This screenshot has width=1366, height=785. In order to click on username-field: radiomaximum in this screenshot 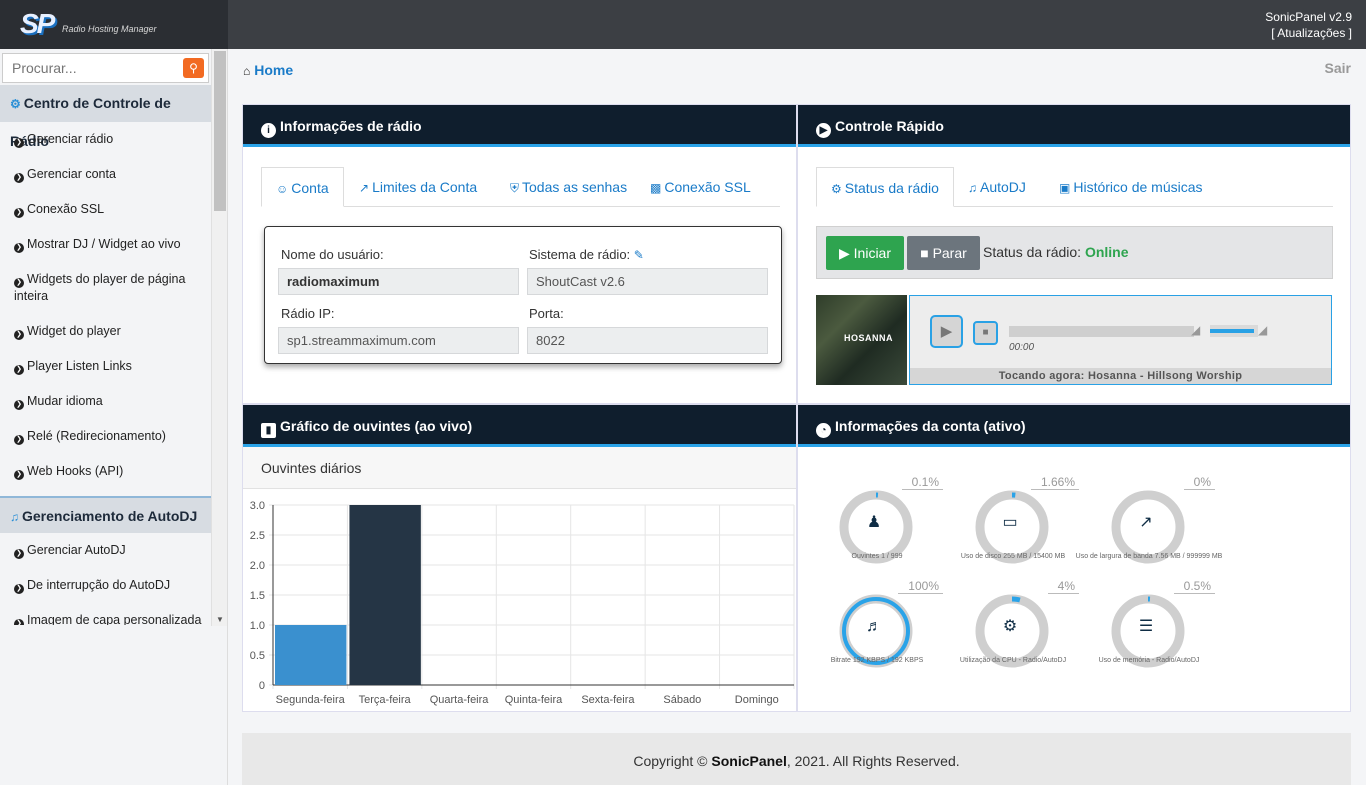, I will do `click(398, 281)`.